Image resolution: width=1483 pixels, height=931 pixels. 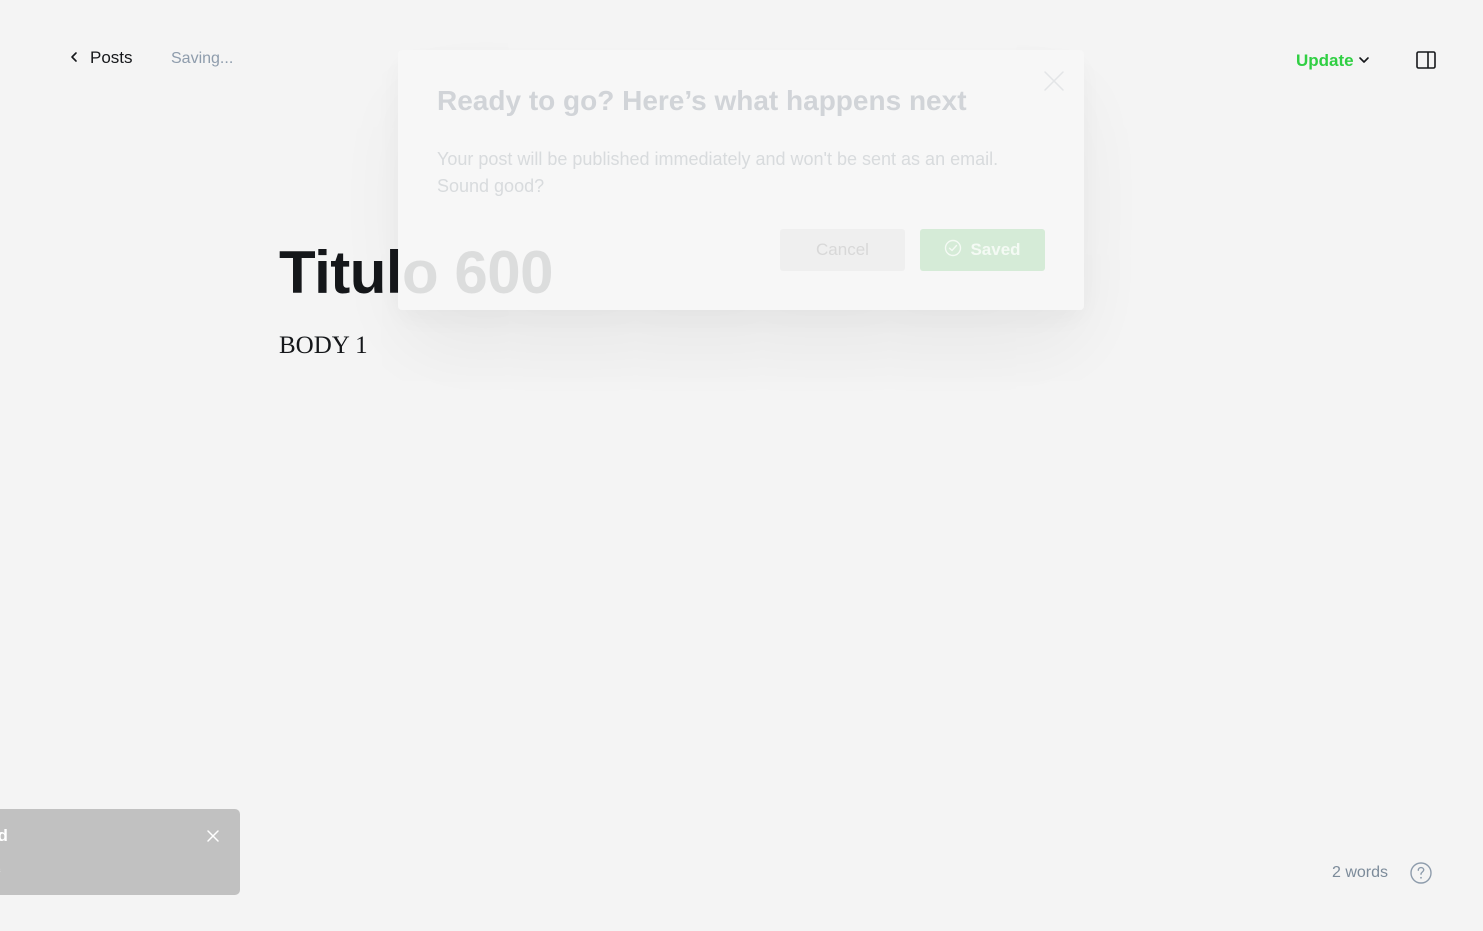 I want to click on check-circle-icon, so click(x=953, y=250).